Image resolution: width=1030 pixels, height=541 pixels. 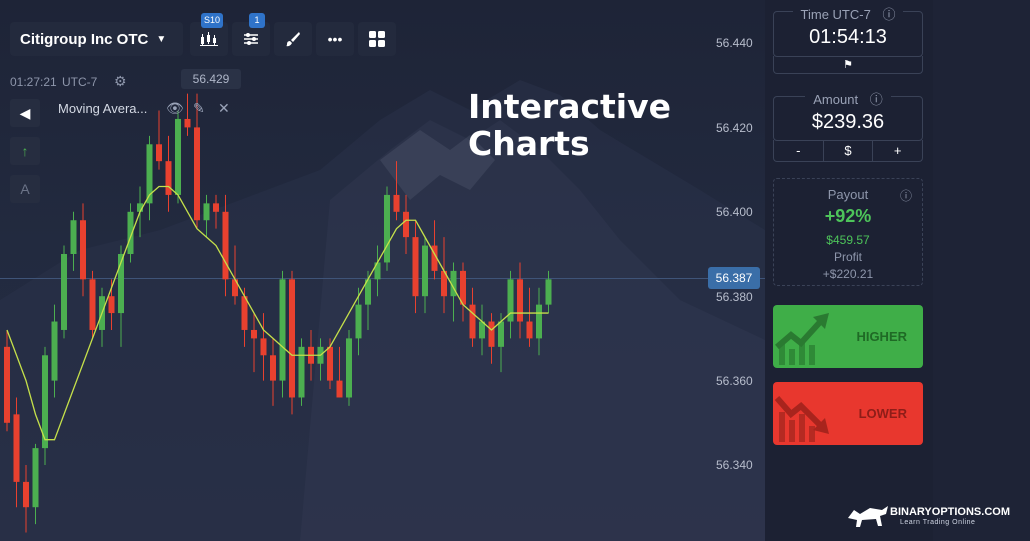 I want to click on side-gutter, so click(x=981, y=270).